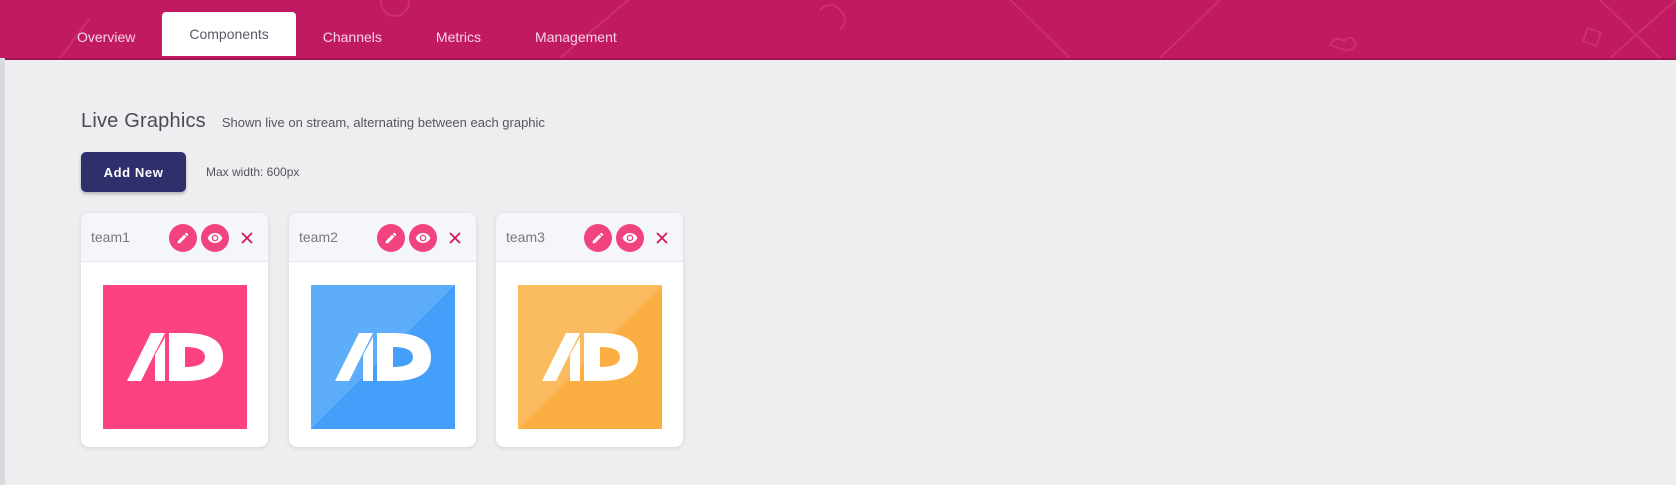 The height and width of the screenshot is (485, 1676). I want to click on section-title: Live Graphics, so click(143, 121).